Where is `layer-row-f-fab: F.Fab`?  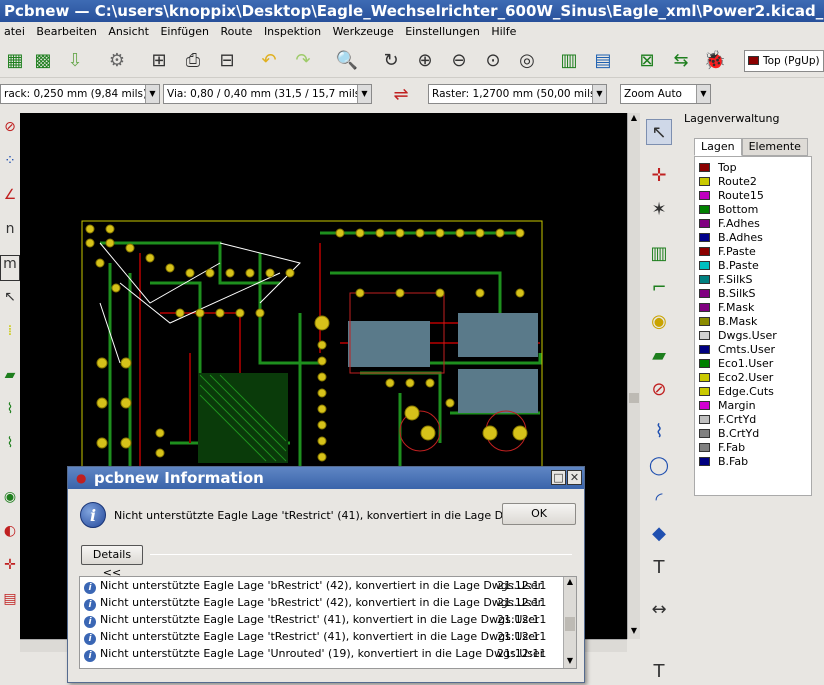 layer-row-f-fab: F.Fab is located at coordinates (722, 448).